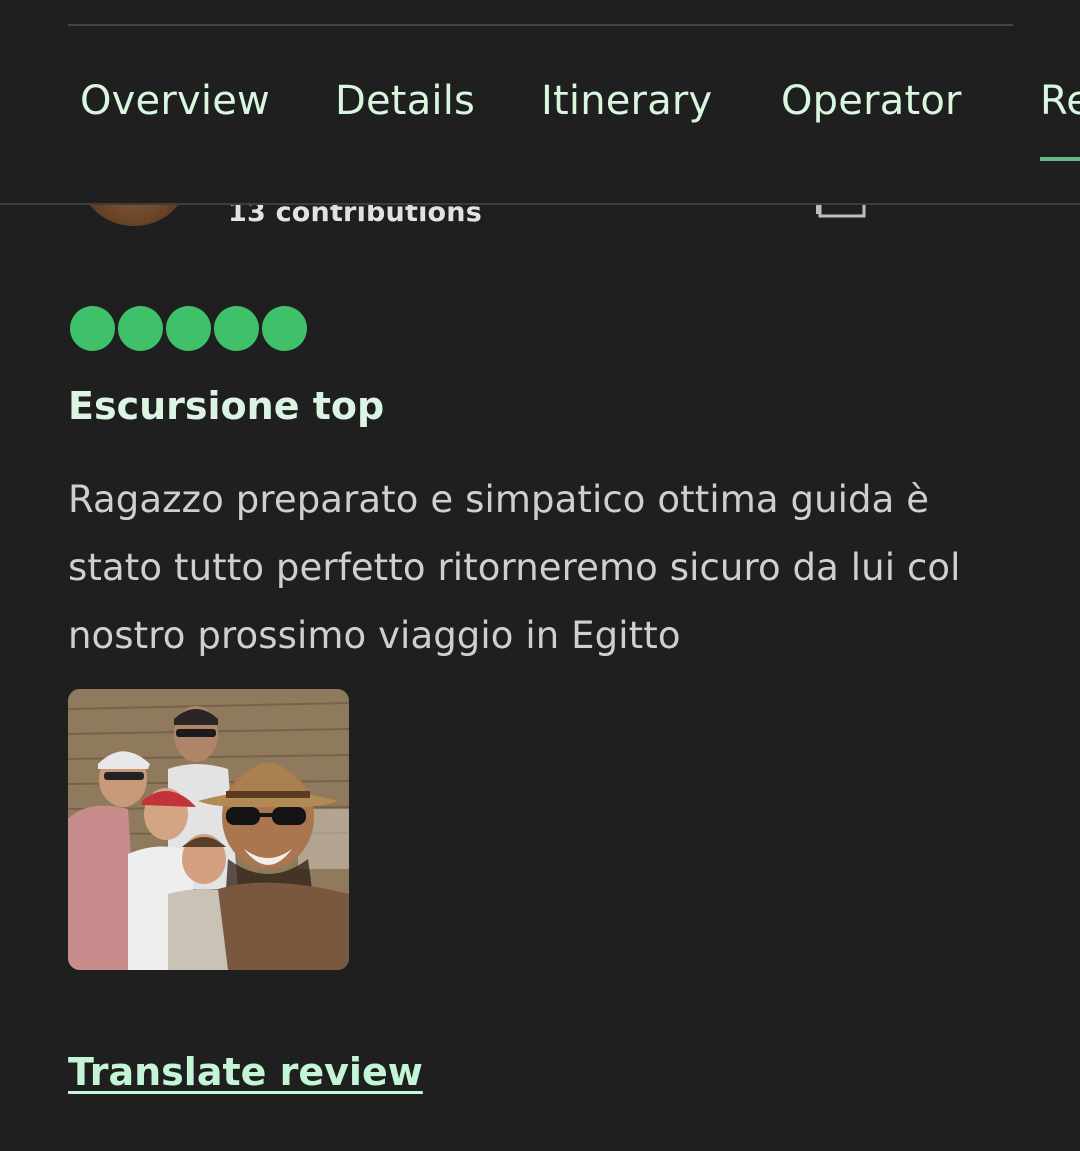 Image resolution: width=1080 pixels, height=1151 pixels. I want to click on tab-overview: Overview, so click(175, 101).